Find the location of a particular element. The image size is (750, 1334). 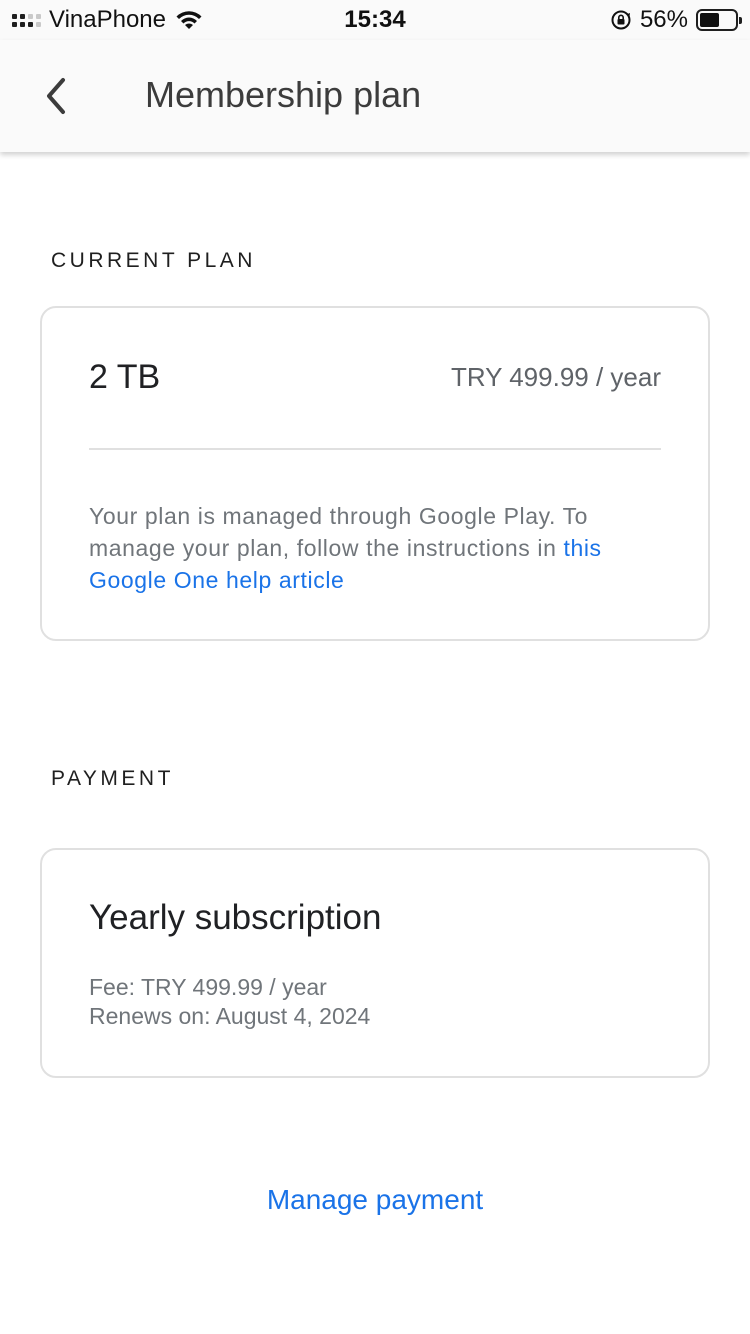

battery-percent: 56% is located at coordinates (663, 19).